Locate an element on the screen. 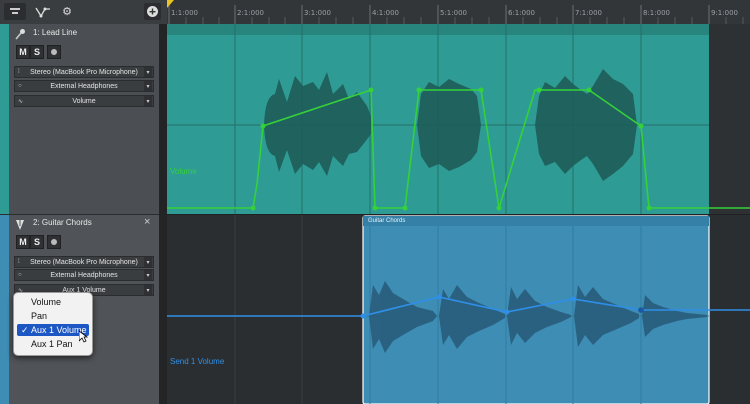 This screenshot has height=404, width=750. guitar-icon is located at coordinates (20, 224).